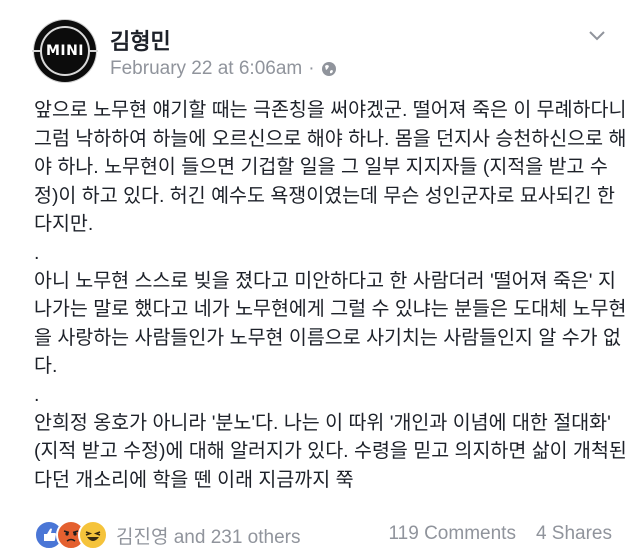 Image resolution: width=640 pixels, height=554 pixels. I want to click on globe-icon, so click(329, 69).